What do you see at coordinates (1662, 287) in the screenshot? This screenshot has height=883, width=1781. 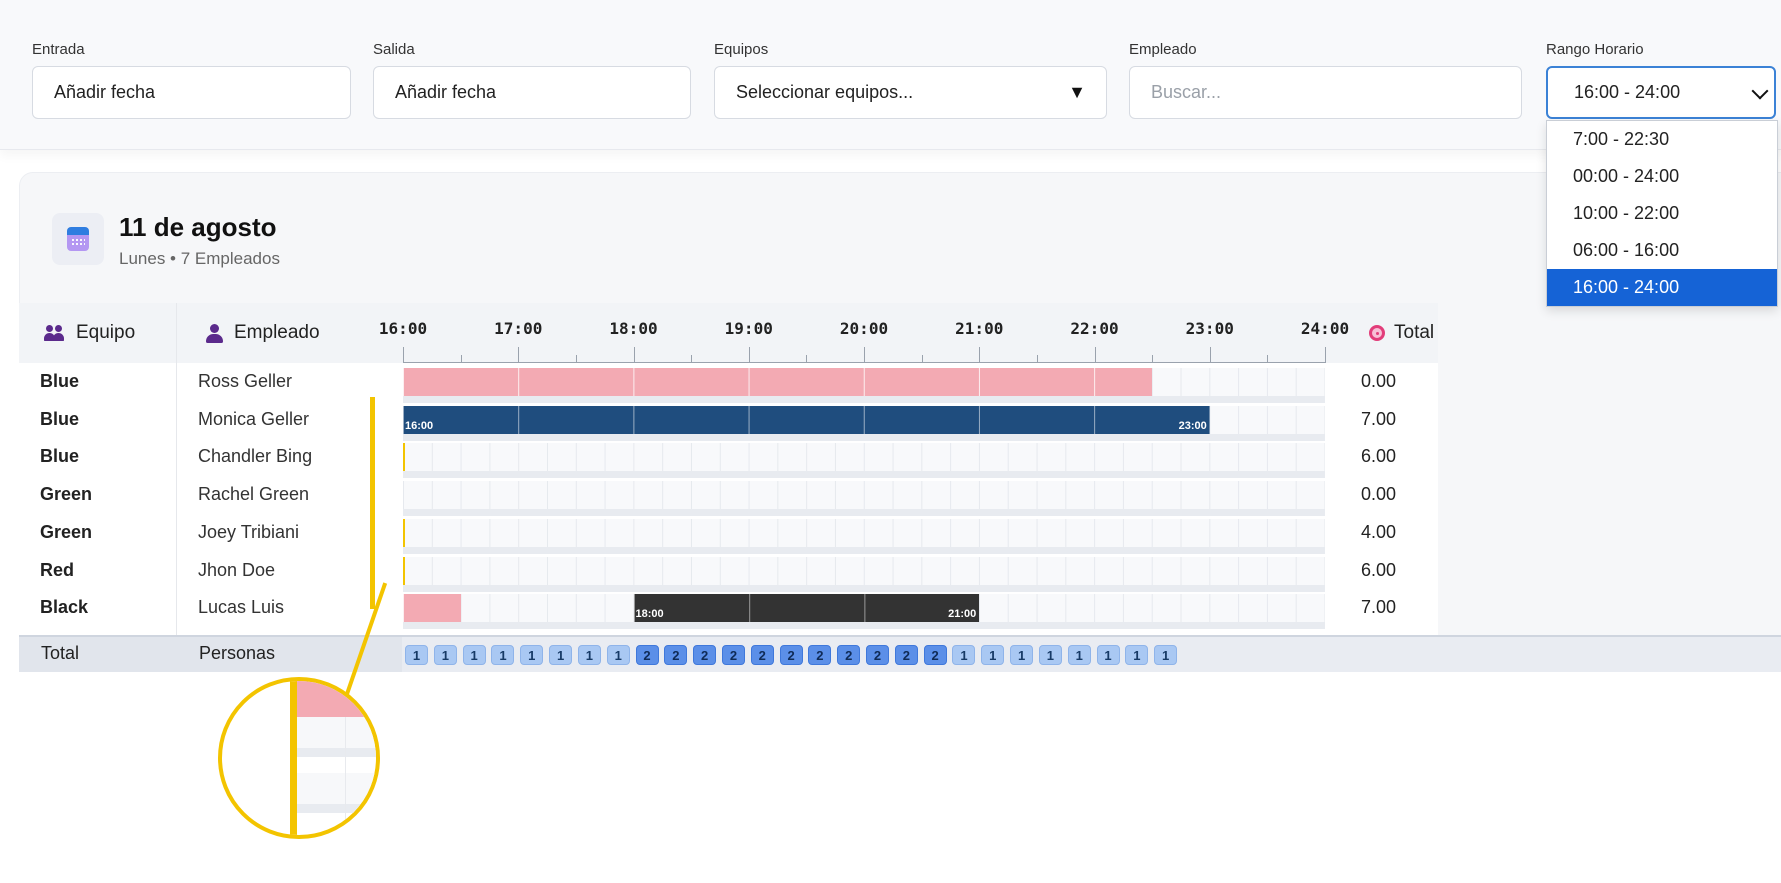 I see `rango-option: 16:00 - 24:00` at bounding box center [1662, 287].